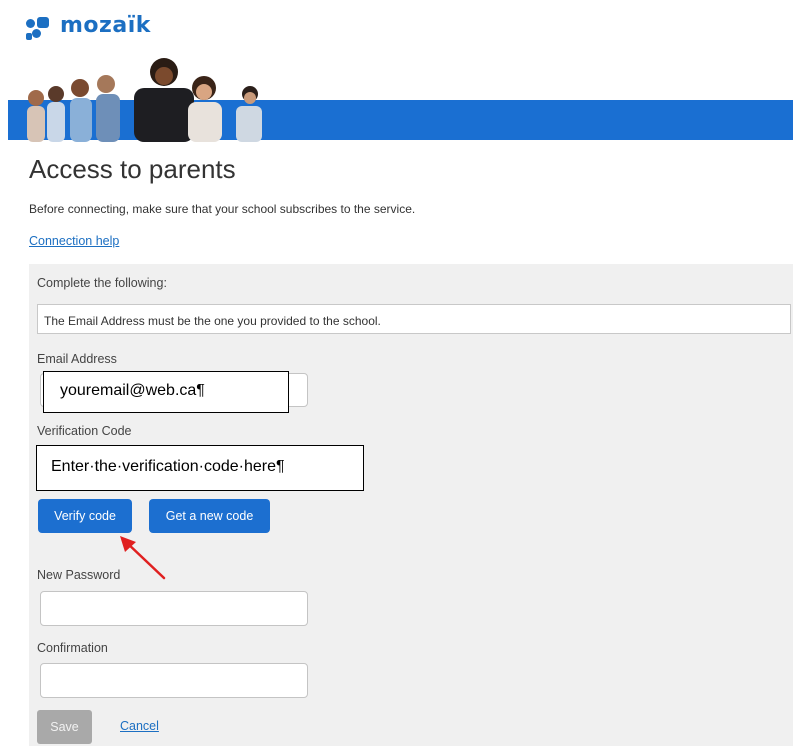  What do you see at coordinates (139, 726) in the screenshot?
I see `cancel-link: Cancel` at bounding box center [139, 726].